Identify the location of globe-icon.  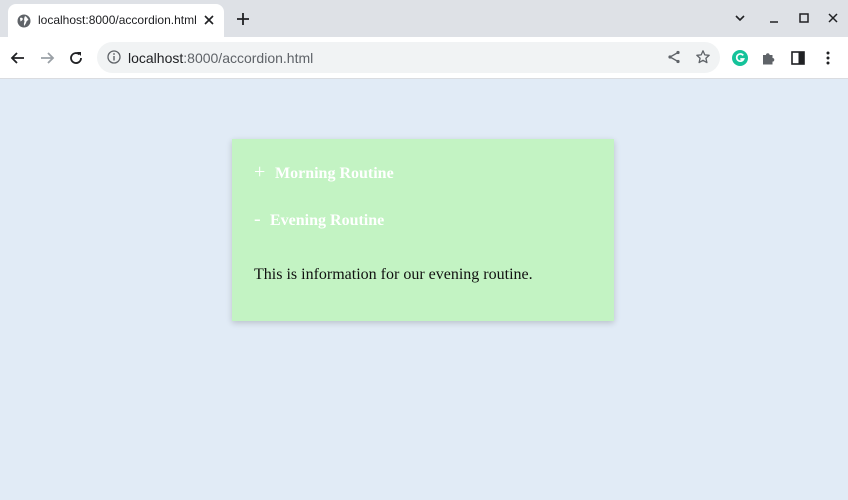
(24, 21).